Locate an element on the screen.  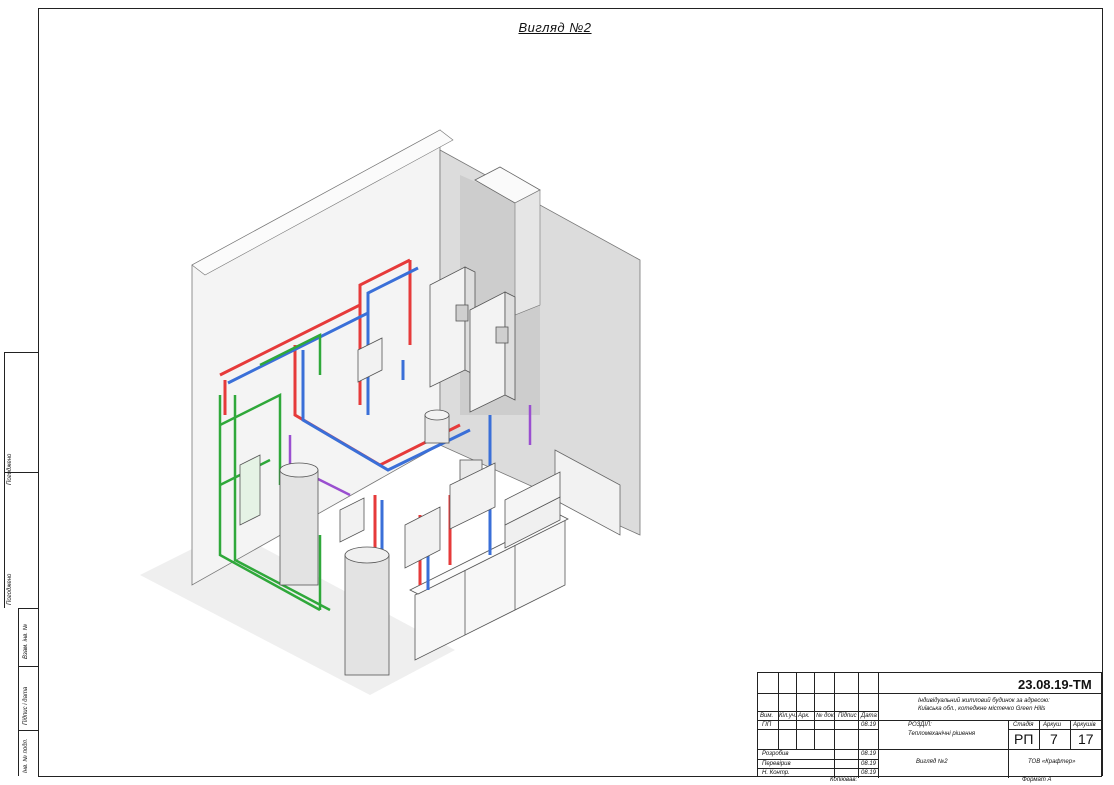
col-header-doc: № док. is located at coordinates (826, 716).